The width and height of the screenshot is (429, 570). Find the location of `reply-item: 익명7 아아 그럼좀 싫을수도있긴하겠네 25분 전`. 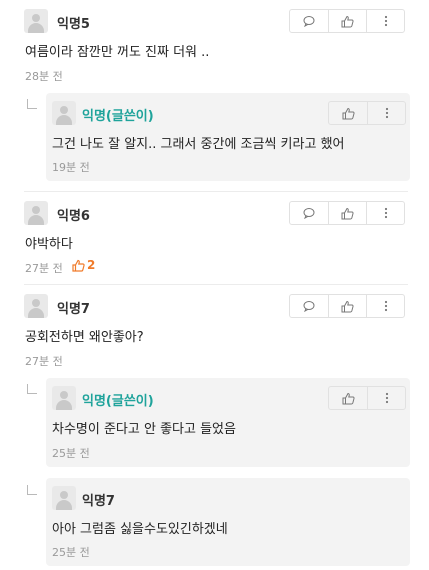

reply-item: 익명7 아아 그럼좀 싫을수도있긴하겠네 25분 전 is located at coordinates (228, 522).